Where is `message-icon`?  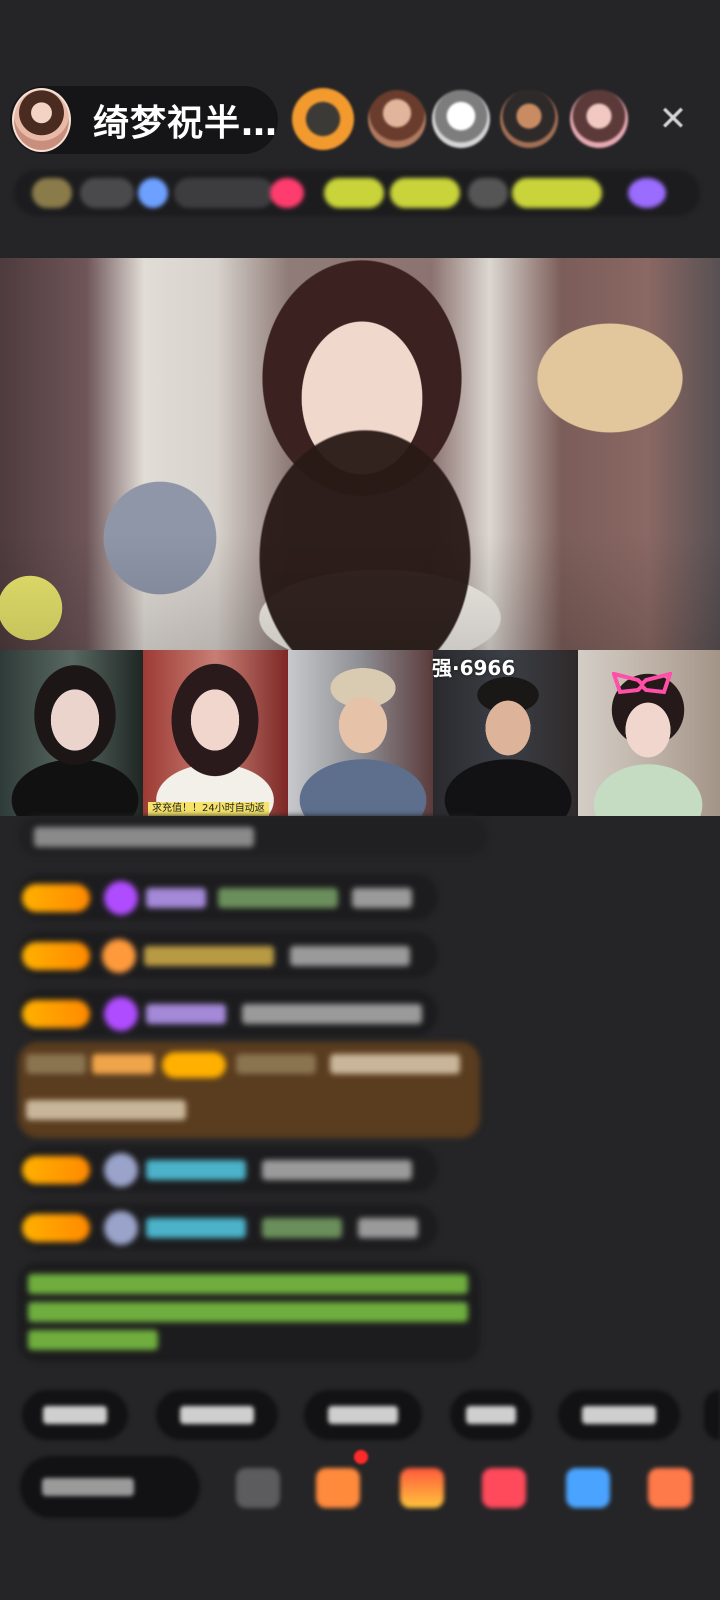 message-icon is located at coordinates (588, 1488).